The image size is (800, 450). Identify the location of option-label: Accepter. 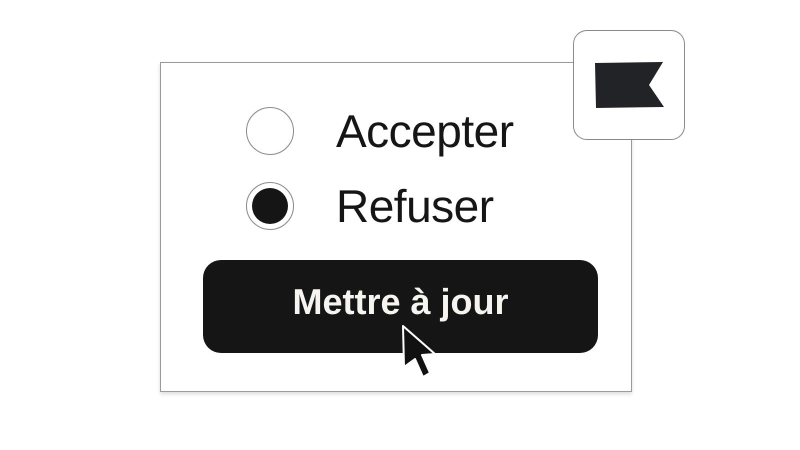
(425, 131).